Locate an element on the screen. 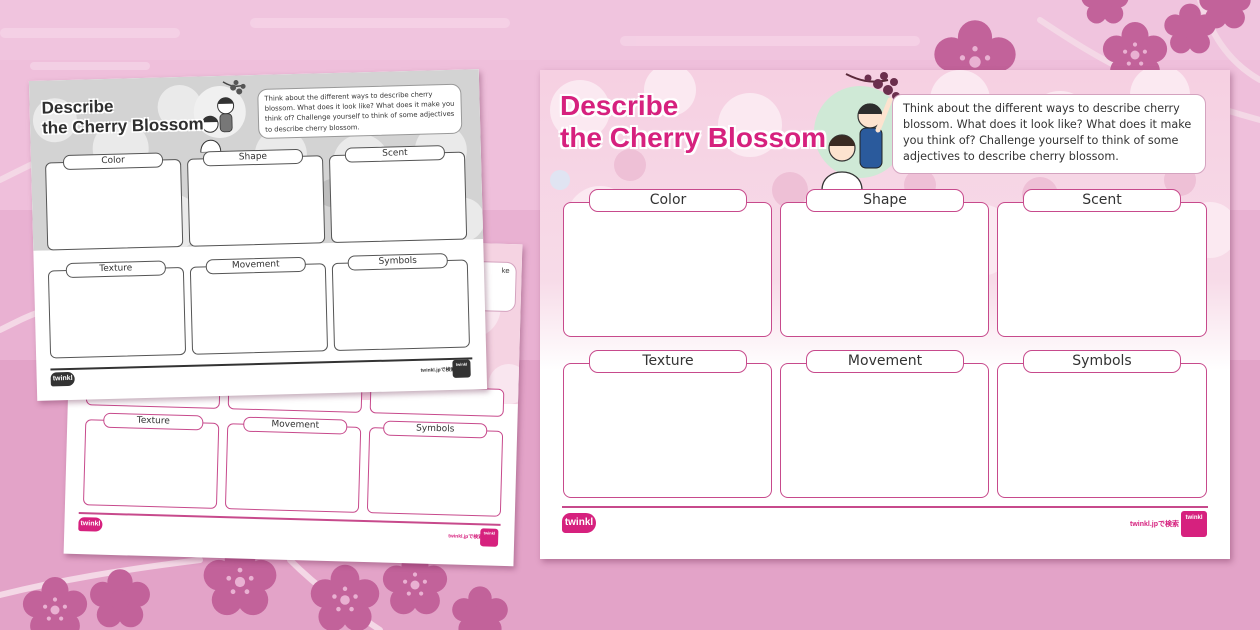  instruction-fragment: ke is located at coordinates (505, 270).